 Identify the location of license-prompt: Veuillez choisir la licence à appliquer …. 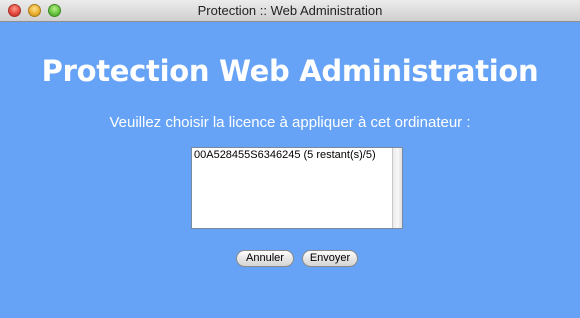
(290, 122).